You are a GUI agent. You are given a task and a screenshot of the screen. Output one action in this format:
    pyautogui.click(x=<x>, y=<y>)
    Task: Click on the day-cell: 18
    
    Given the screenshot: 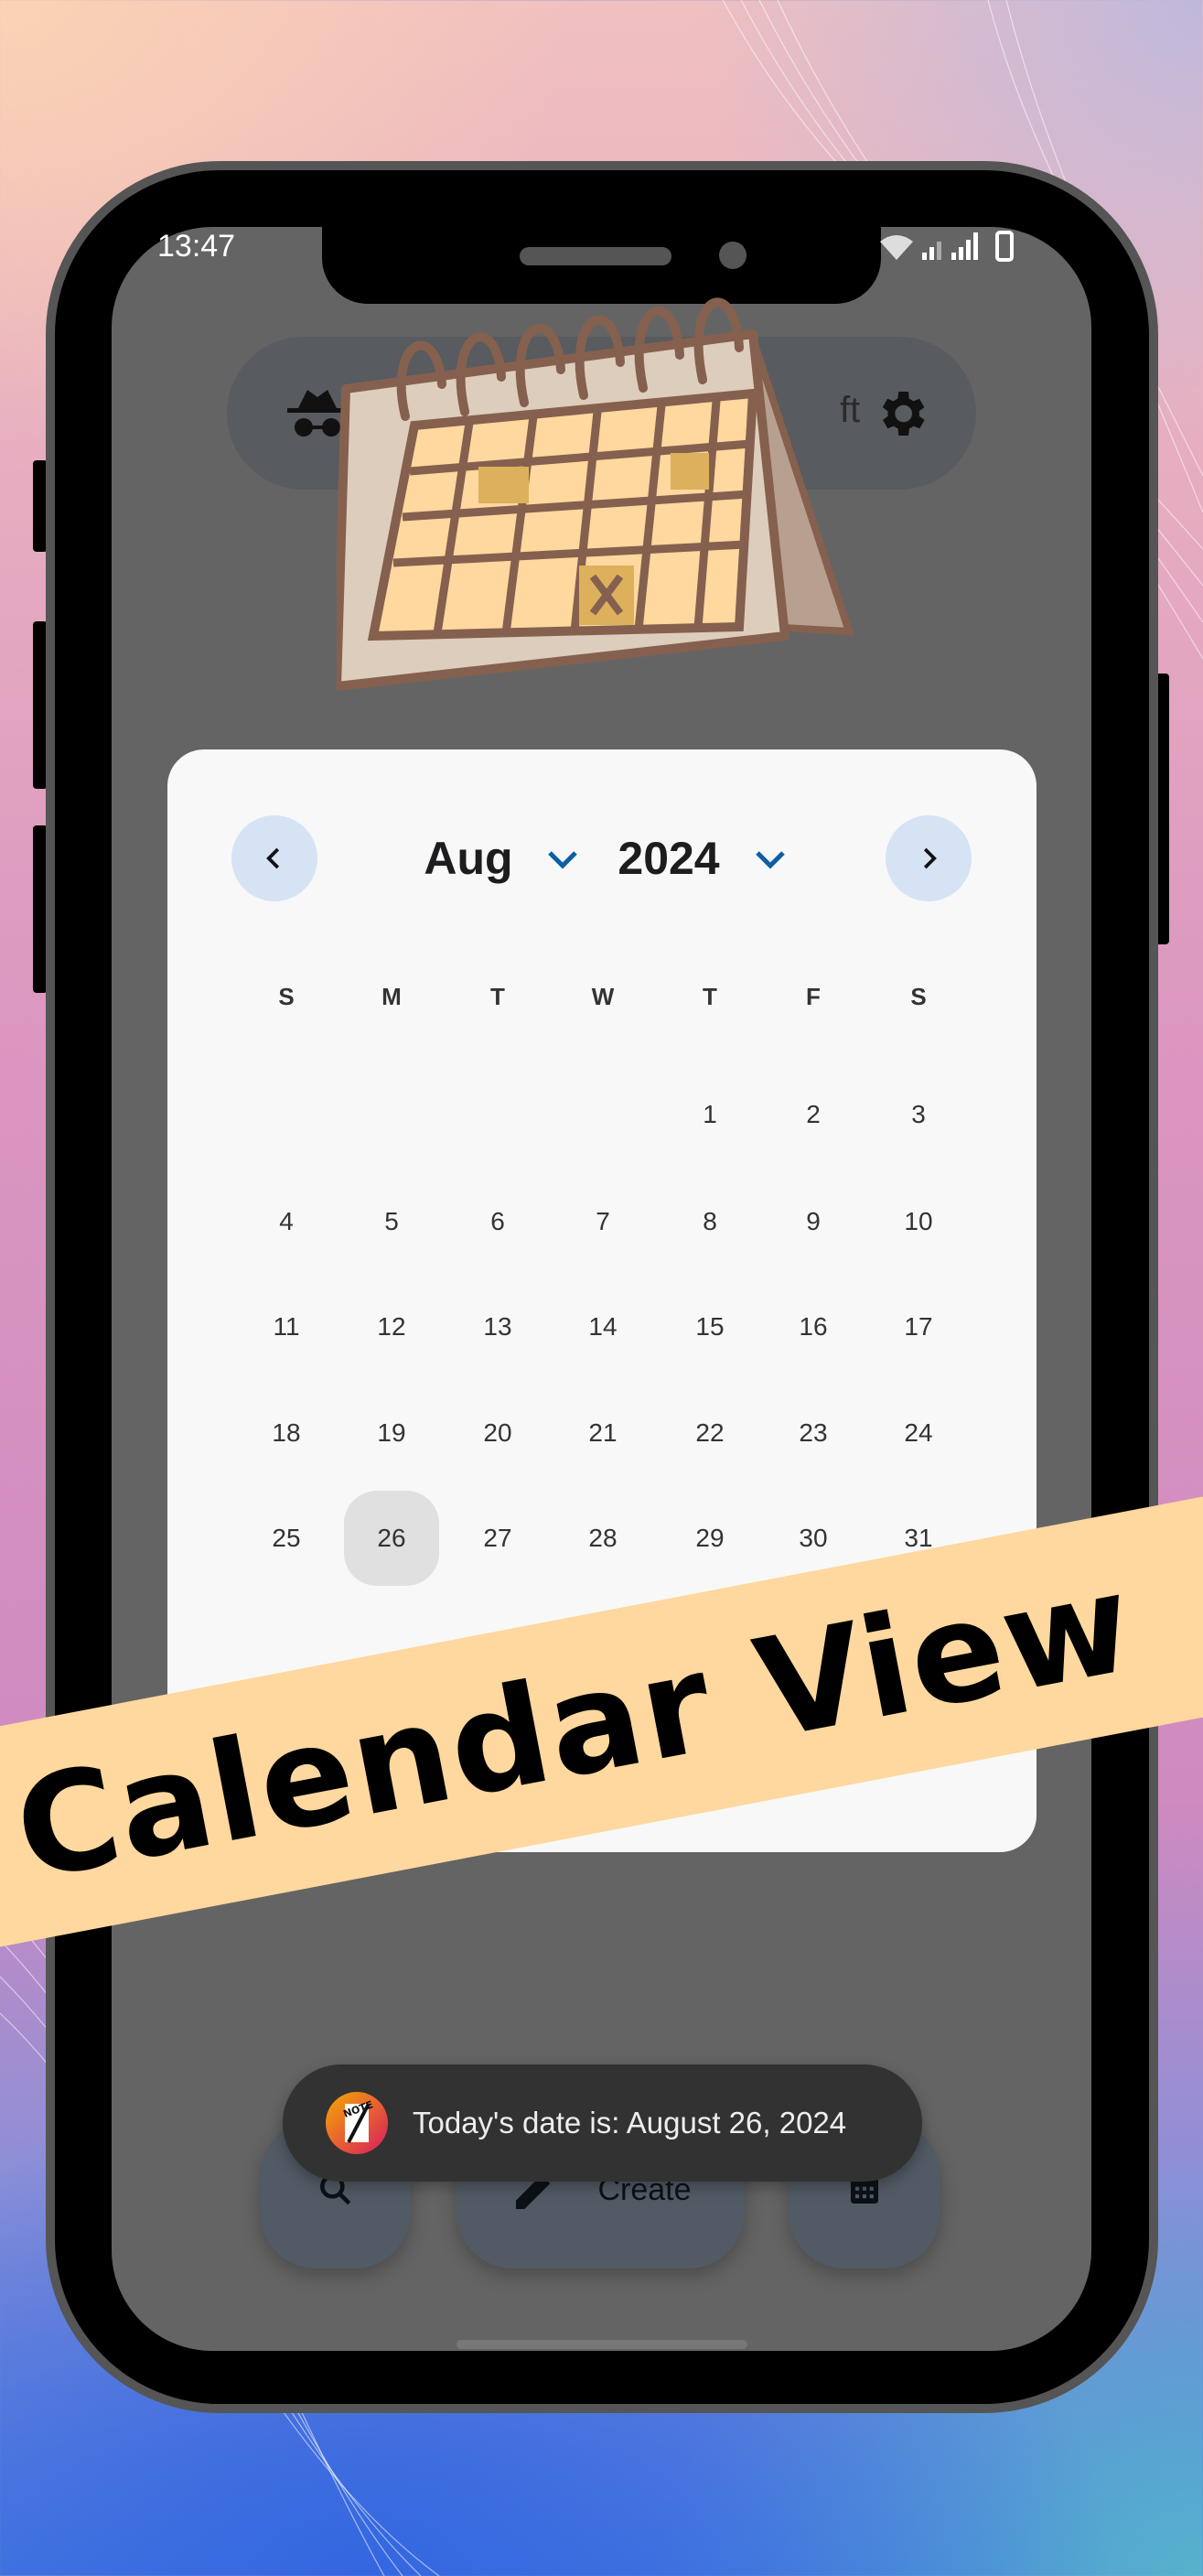 What is the action you would take?
    pyautogui.click(x=286, y=1433)
    